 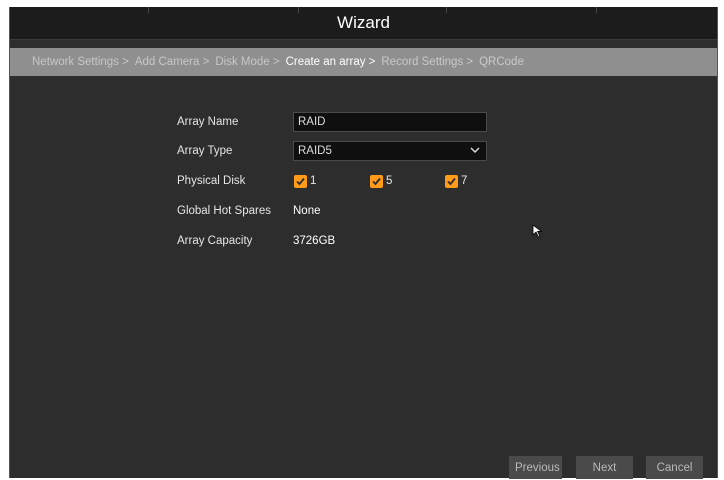 I want to click on array-name-row: Array Name RAID, so click(x=363, y=122).